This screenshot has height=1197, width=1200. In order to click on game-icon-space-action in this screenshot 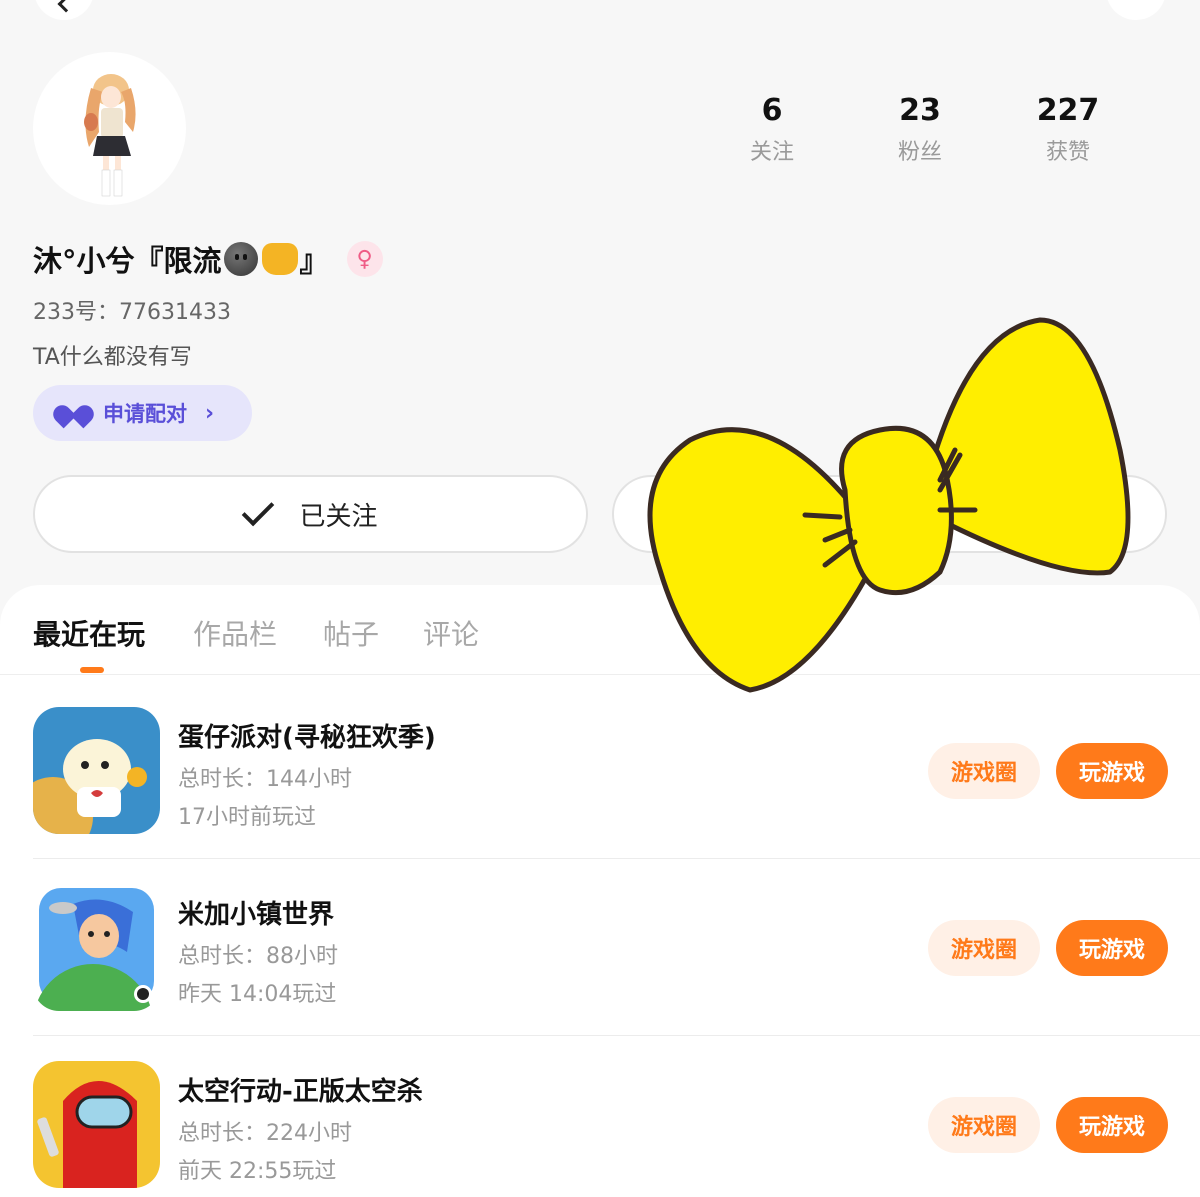, I will do `click(96, 1124)`.